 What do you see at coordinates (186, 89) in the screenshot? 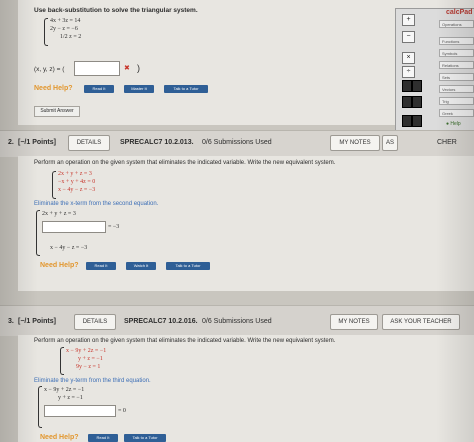
I see `q1-talk-tutor-button: Talk to a Tutor` at bounding box center [186, 89].